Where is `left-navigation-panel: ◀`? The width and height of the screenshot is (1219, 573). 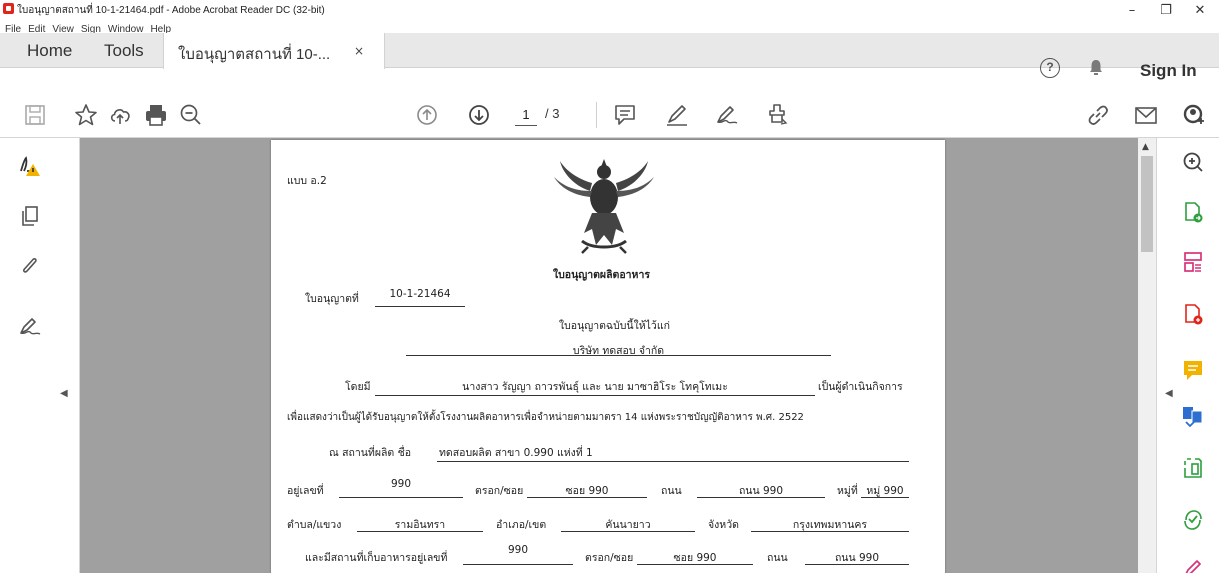 left-navigation-panel: ◀ is located at coordinates (40, 355).